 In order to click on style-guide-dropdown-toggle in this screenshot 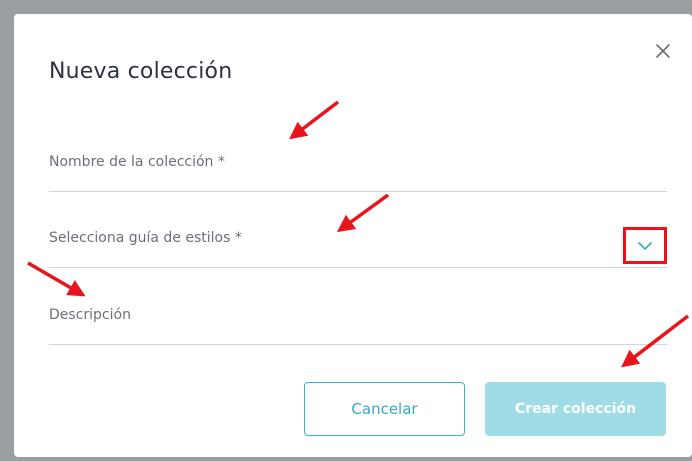, I will do `click(645, 245)`.